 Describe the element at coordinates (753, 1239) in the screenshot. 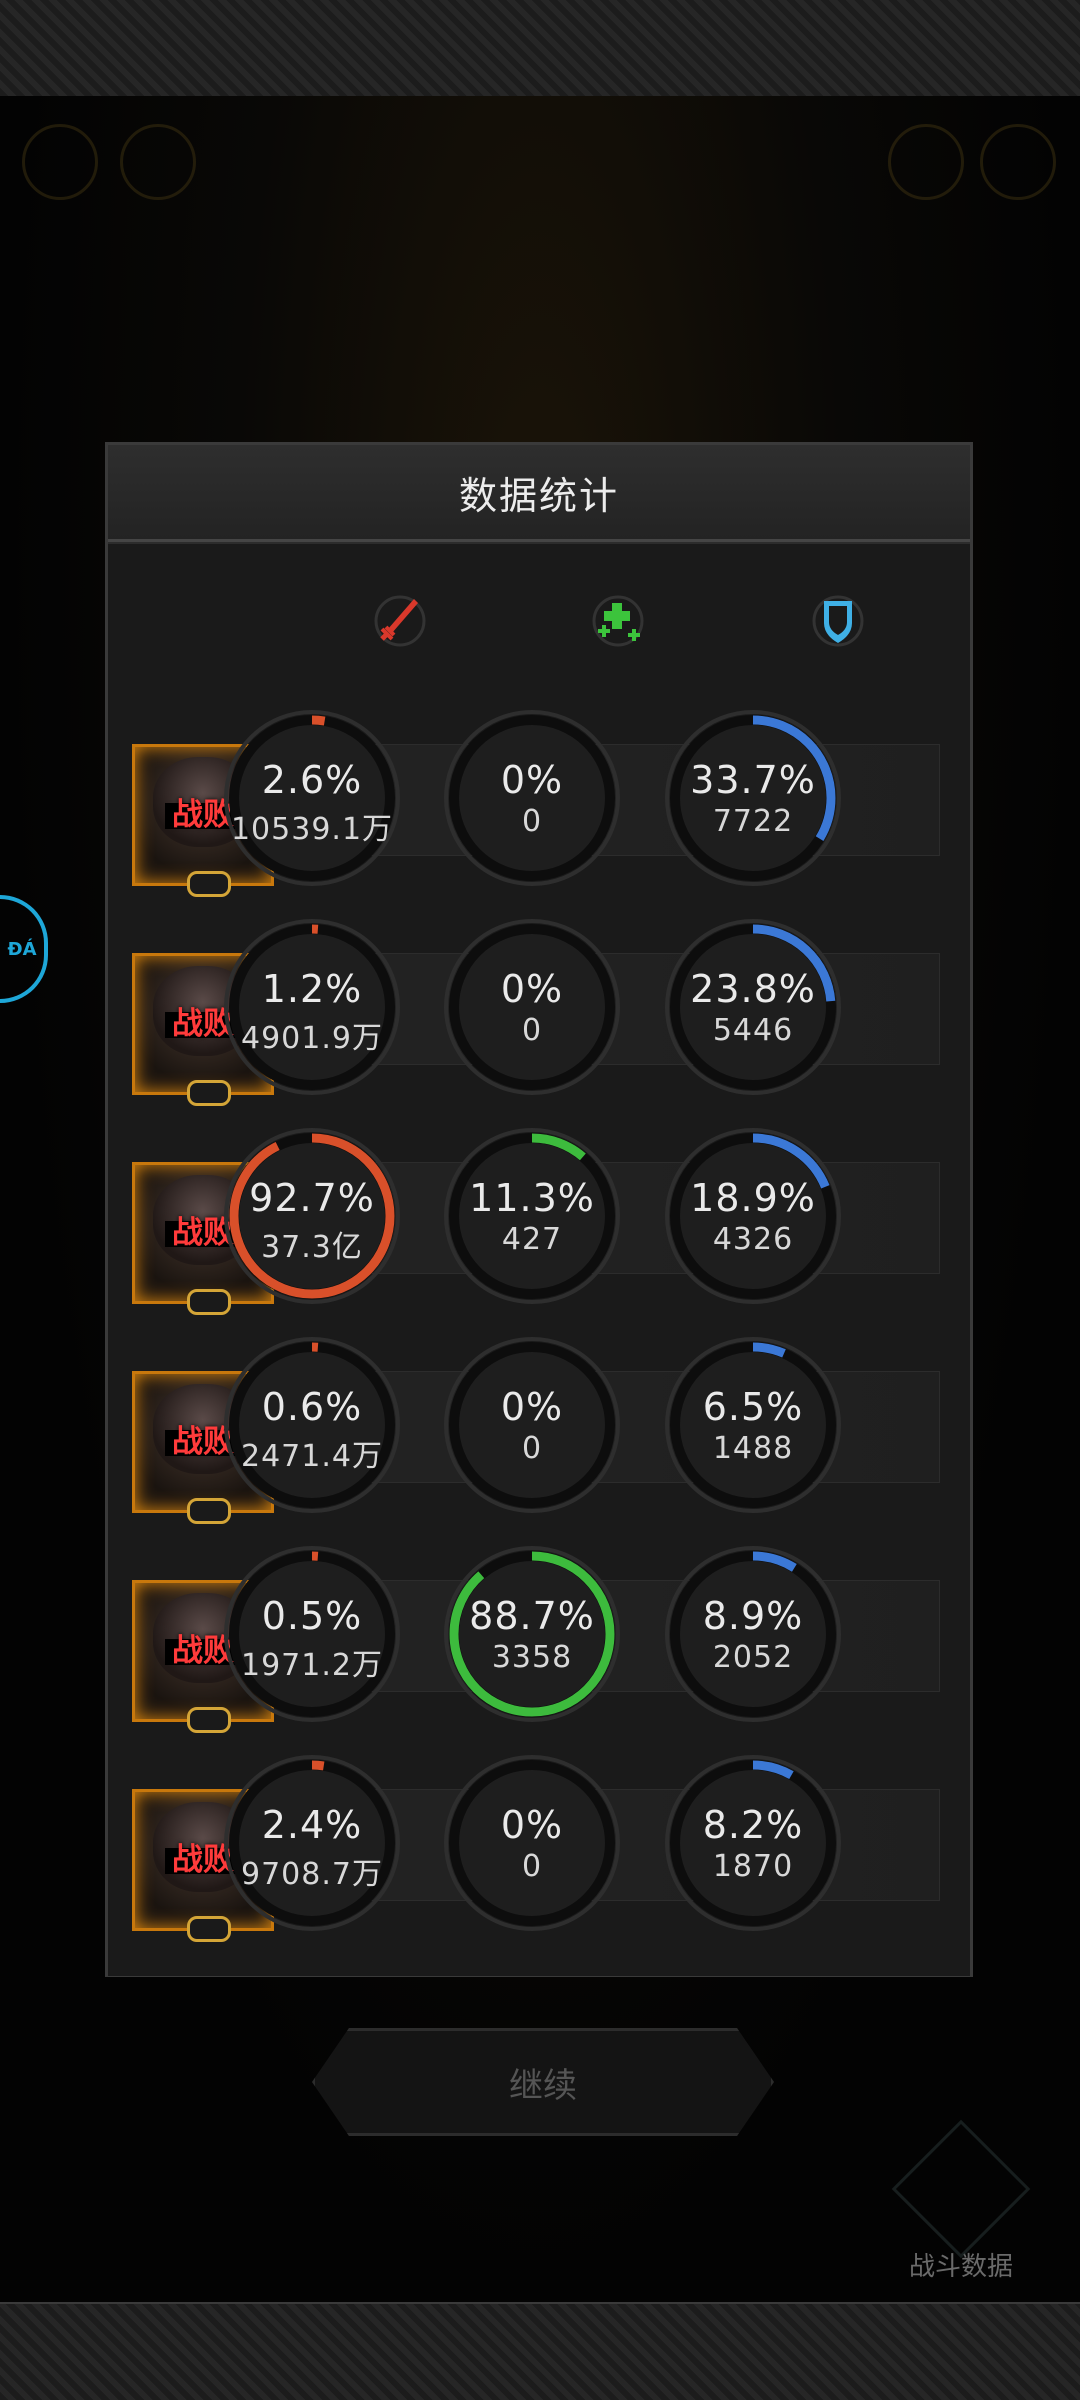

I see `tank-value: 4326` at that location.